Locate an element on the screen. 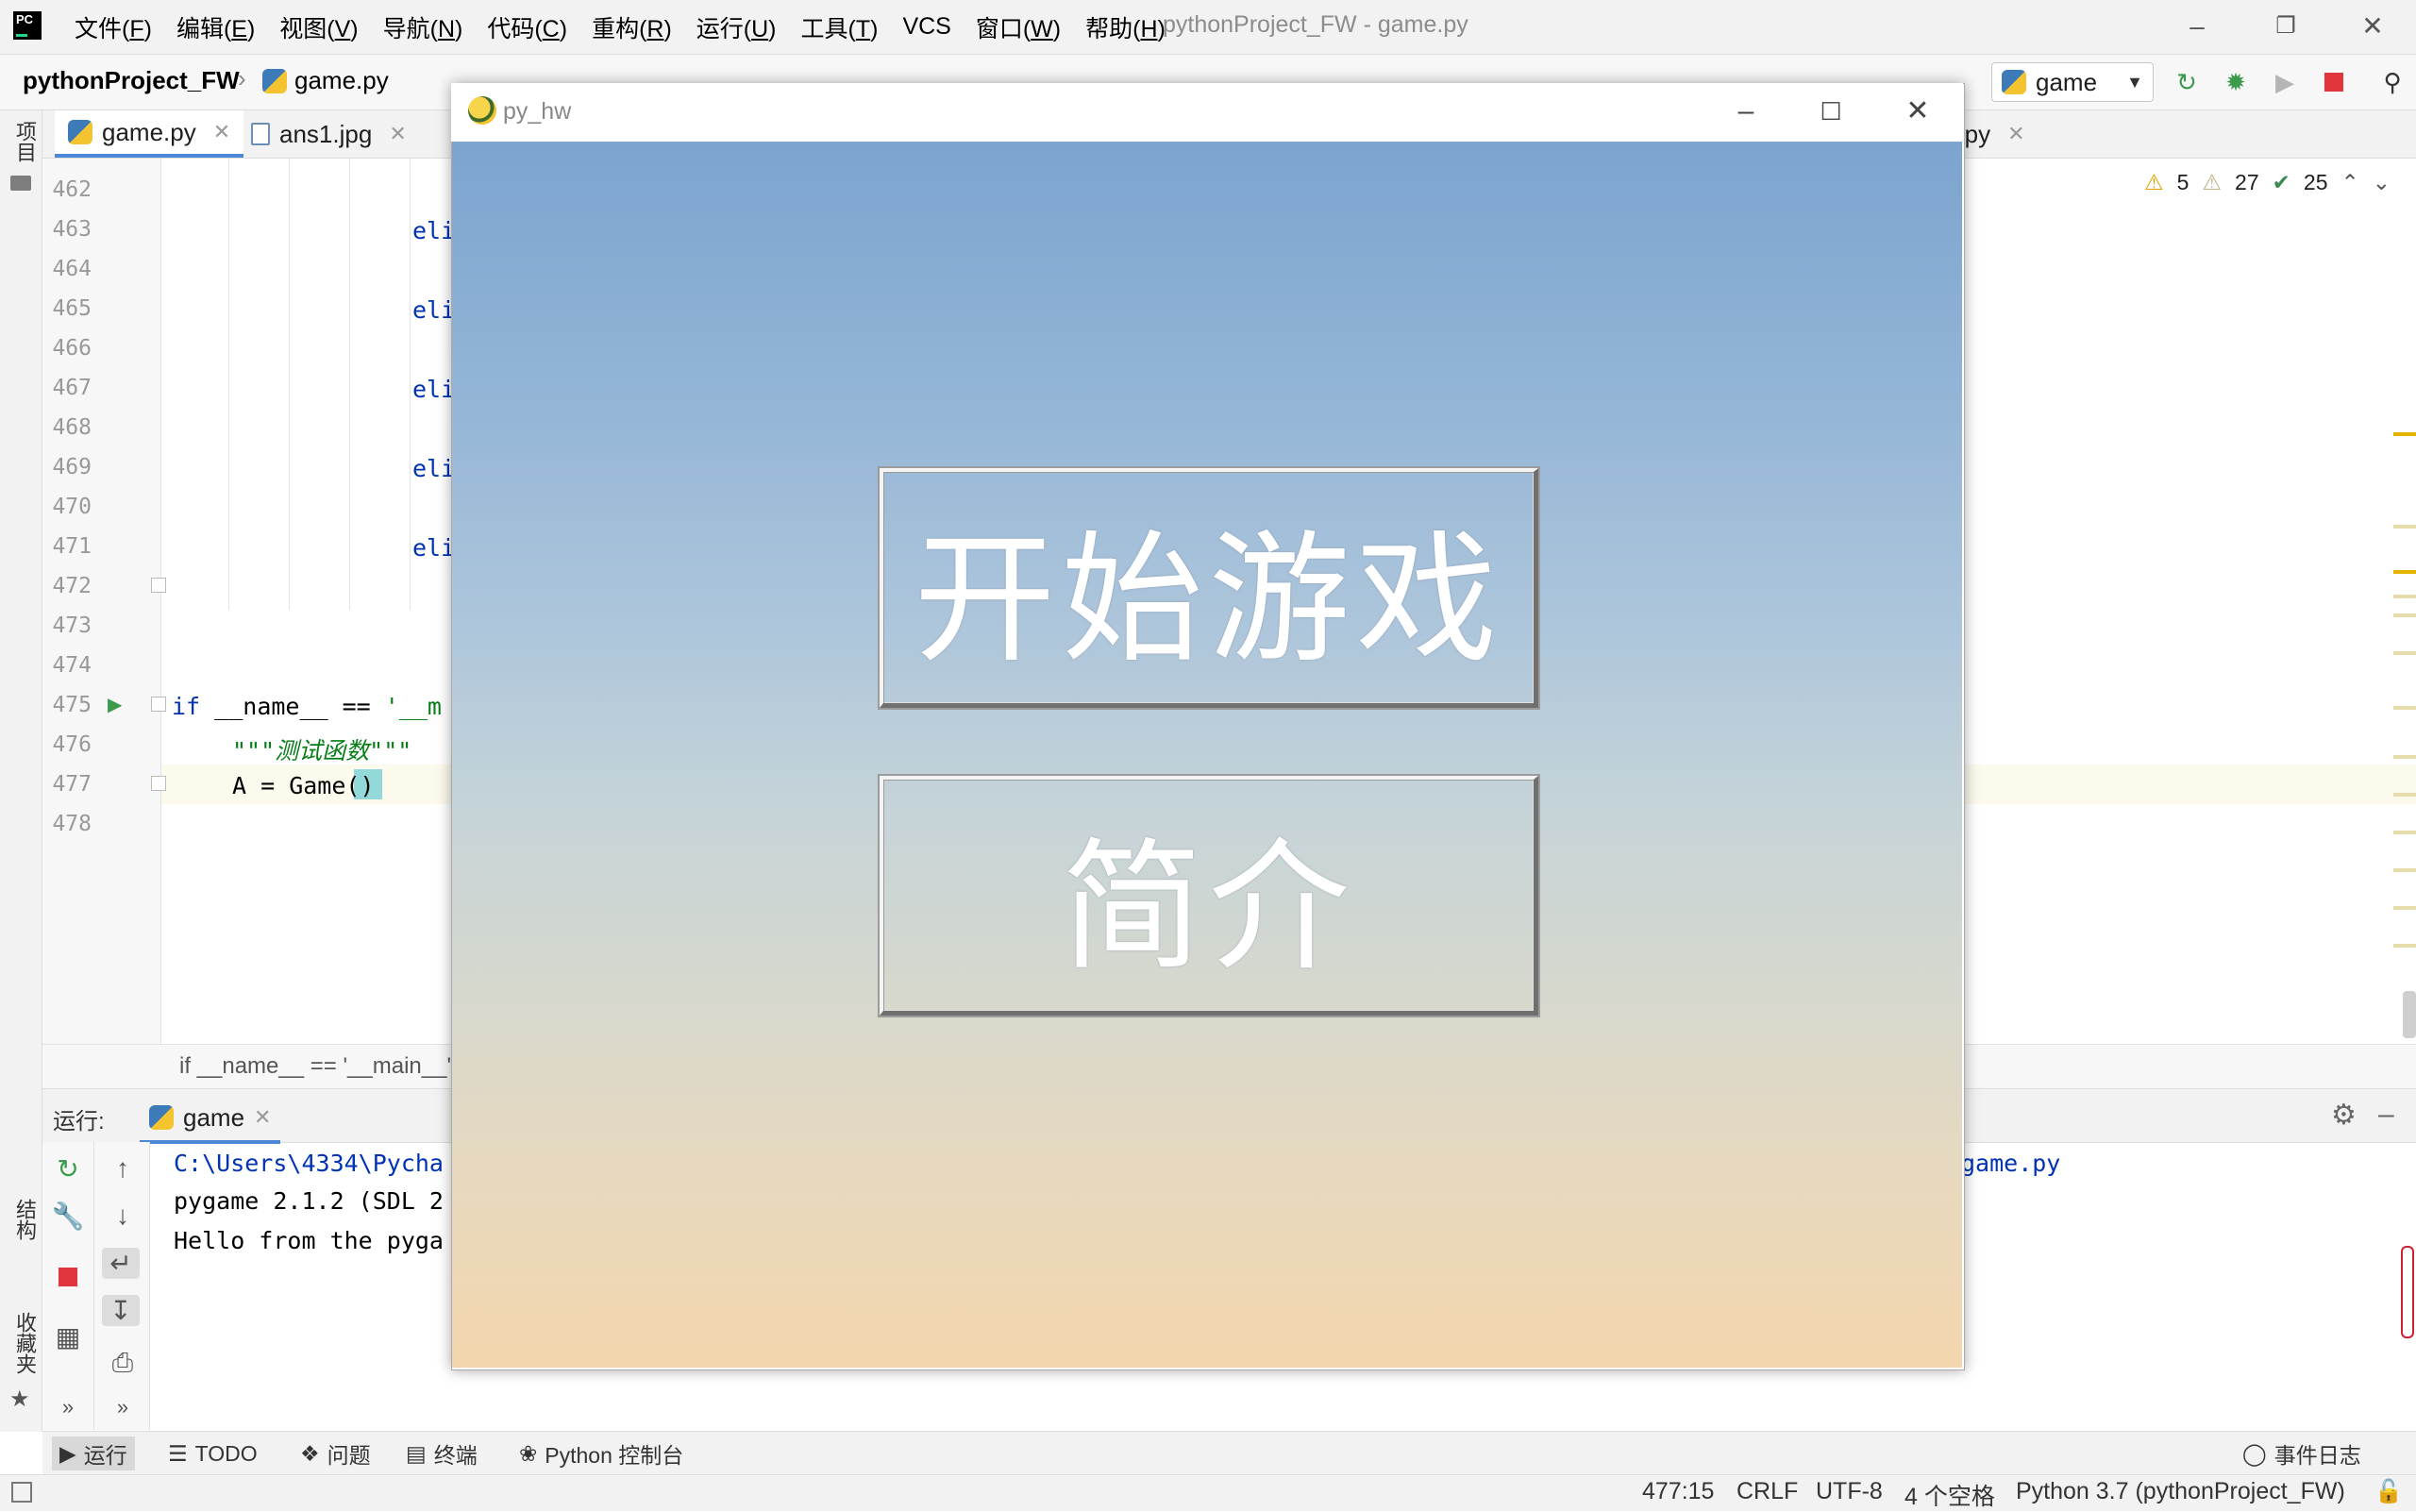 The width and height of the screenshot is (2416, 1512). pygame-window-title: py_hw is located at coordinates (537, 111).